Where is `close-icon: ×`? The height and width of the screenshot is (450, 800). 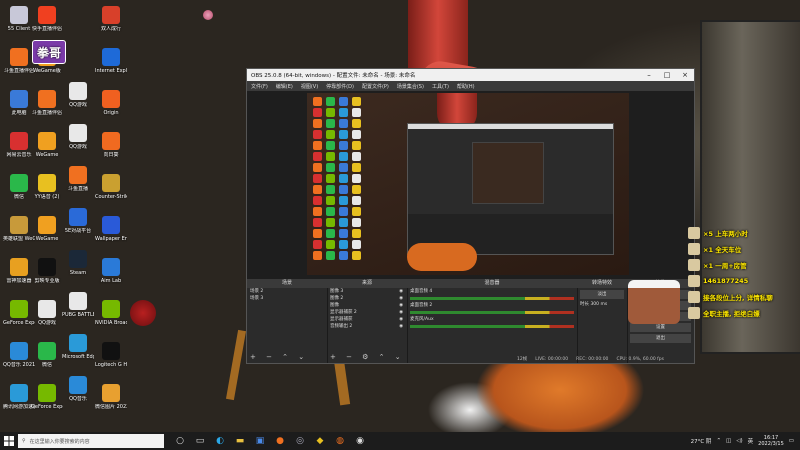 close-icon: × is located at coordinates (685, 75).